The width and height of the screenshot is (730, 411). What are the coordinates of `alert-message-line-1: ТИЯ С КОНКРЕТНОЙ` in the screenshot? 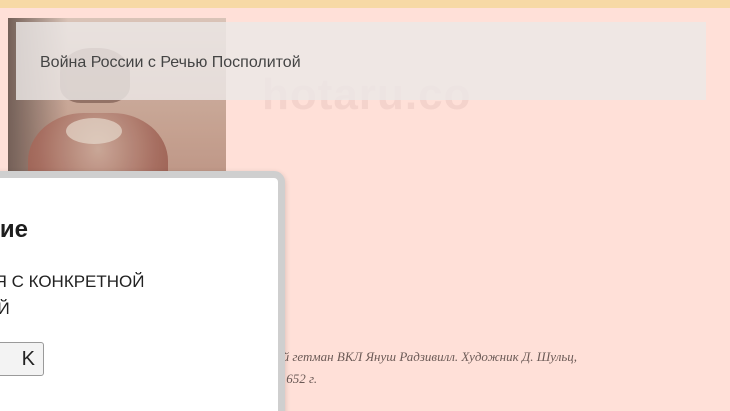 It's located at (72, 281).